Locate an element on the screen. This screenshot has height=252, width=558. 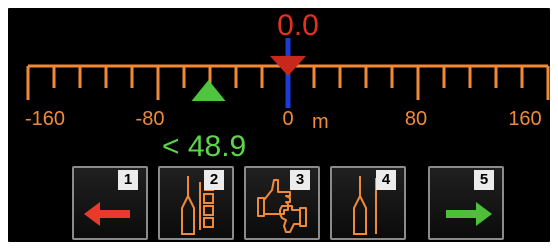
button-number: 3 is located at coordinates (300, 180).